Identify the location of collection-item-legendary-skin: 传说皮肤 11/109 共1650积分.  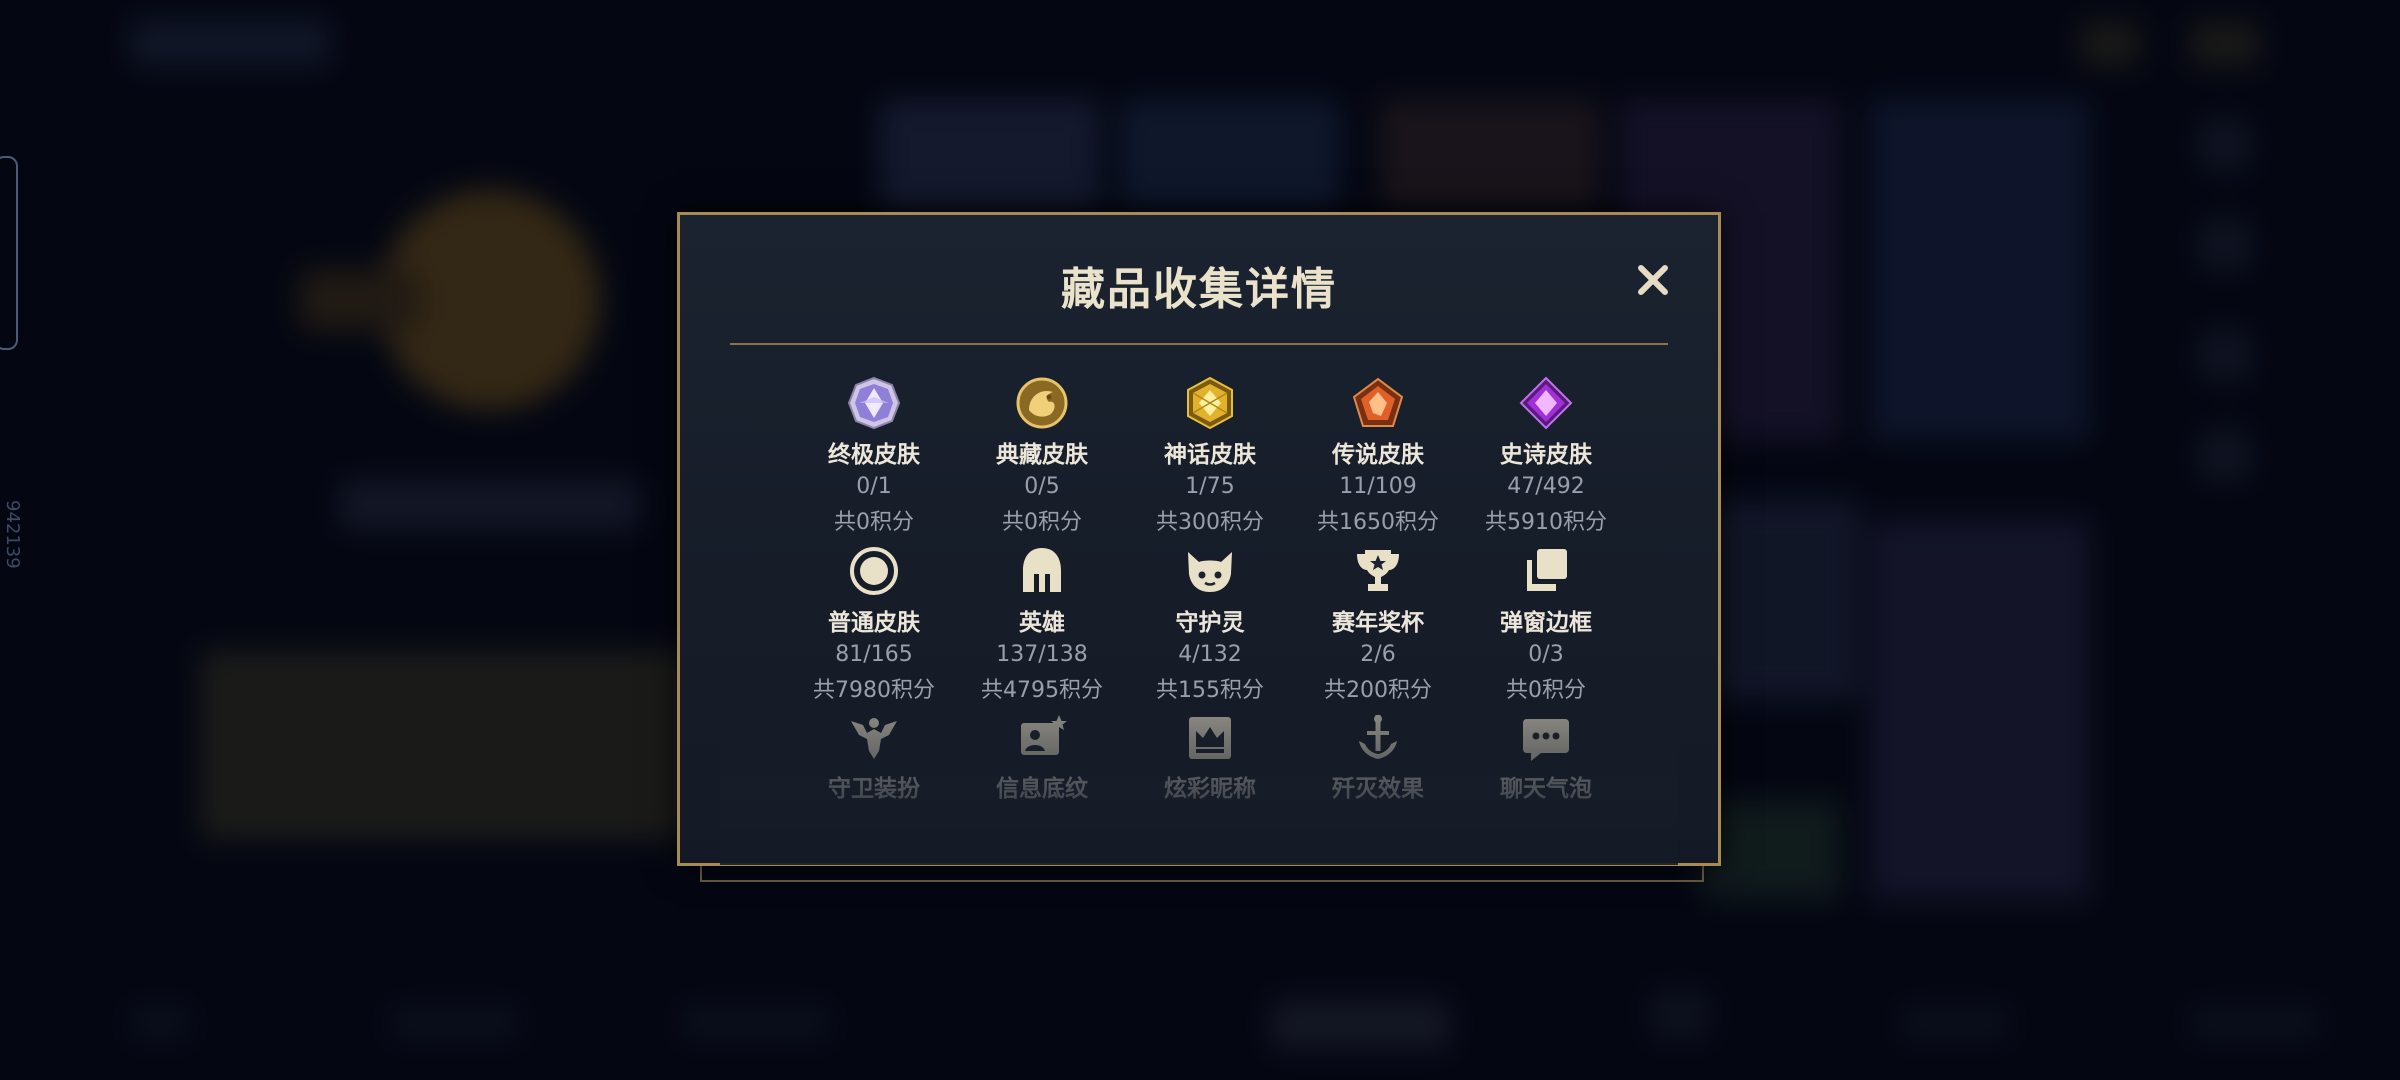
(1378, 459).